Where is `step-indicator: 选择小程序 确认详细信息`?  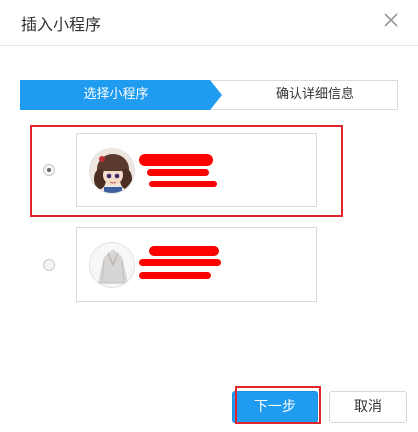
step-indicator: 选择小程序 确认详细信息 is located at coordinates (209, 95).